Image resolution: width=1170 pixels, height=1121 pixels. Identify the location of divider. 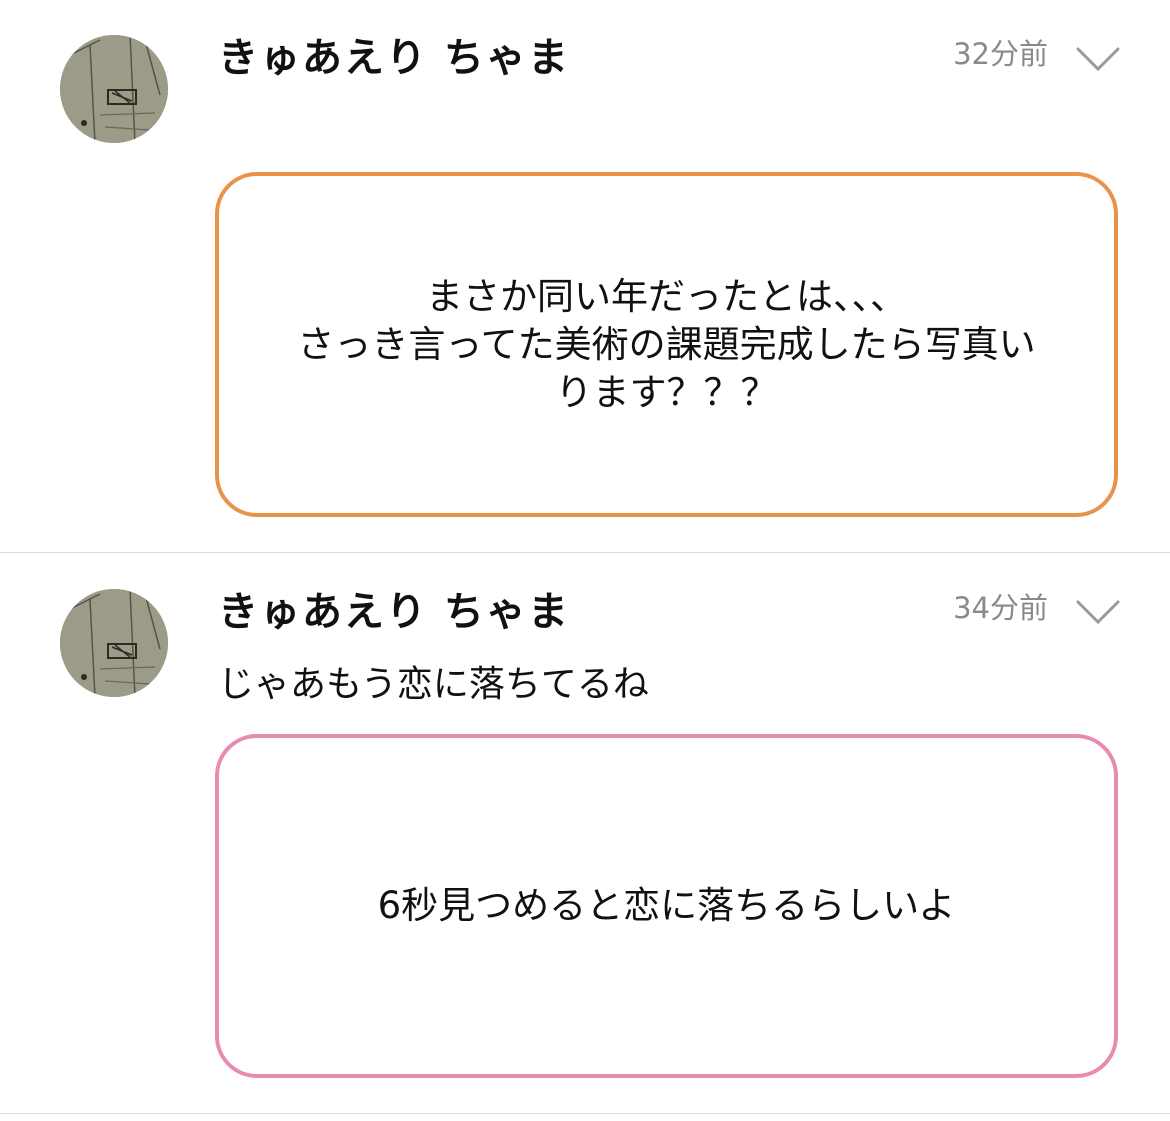
(585, 1113).